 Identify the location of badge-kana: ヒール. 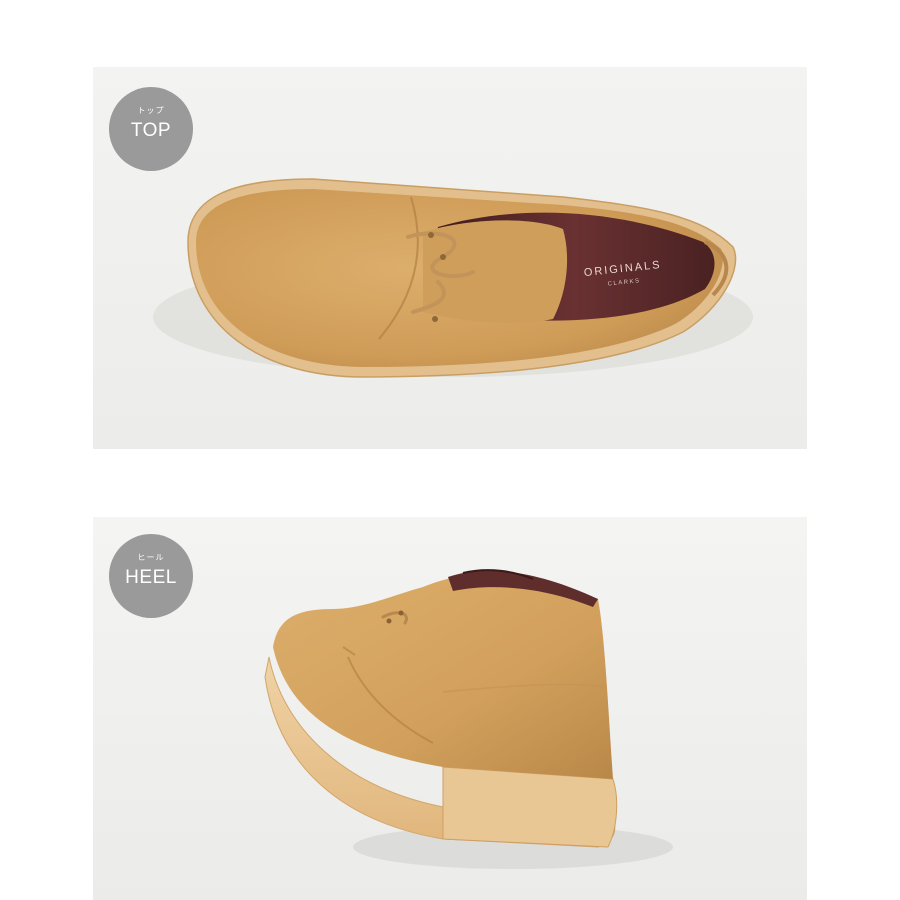
(151, 557).